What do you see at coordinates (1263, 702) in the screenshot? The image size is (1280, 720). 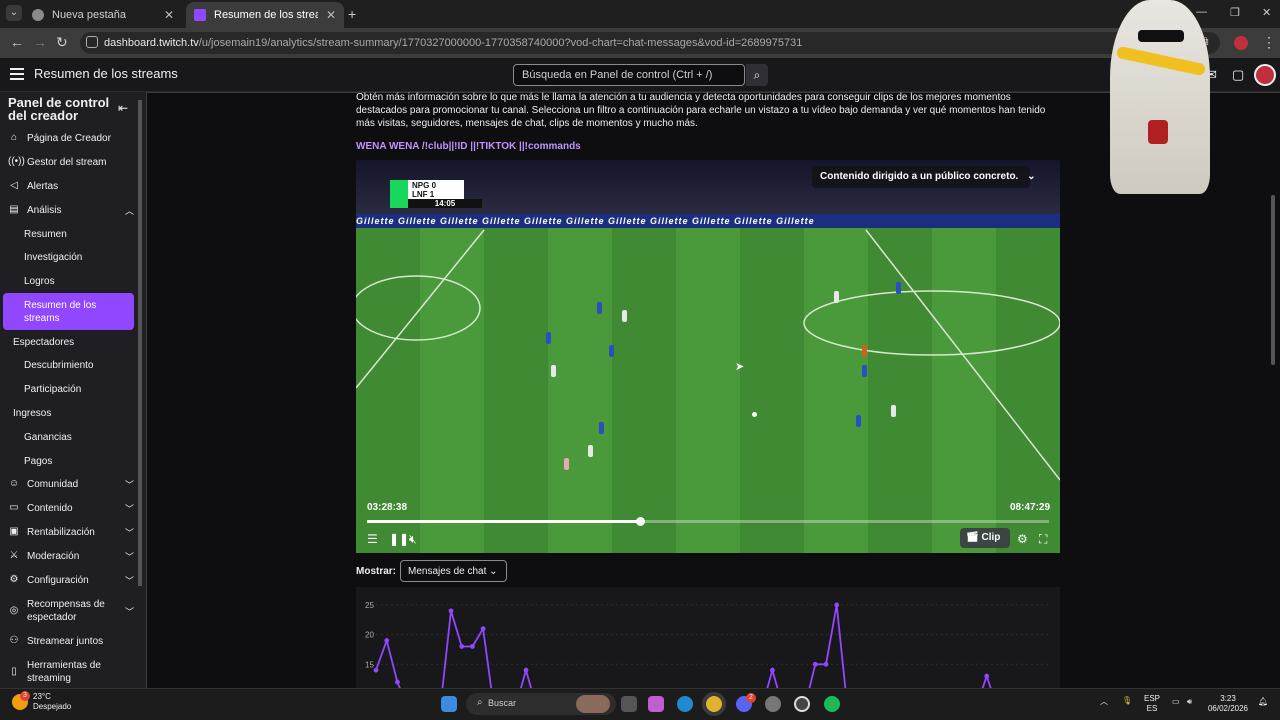 I see `notification-icon: 🔔︎` at bounding box center [1263, 702].